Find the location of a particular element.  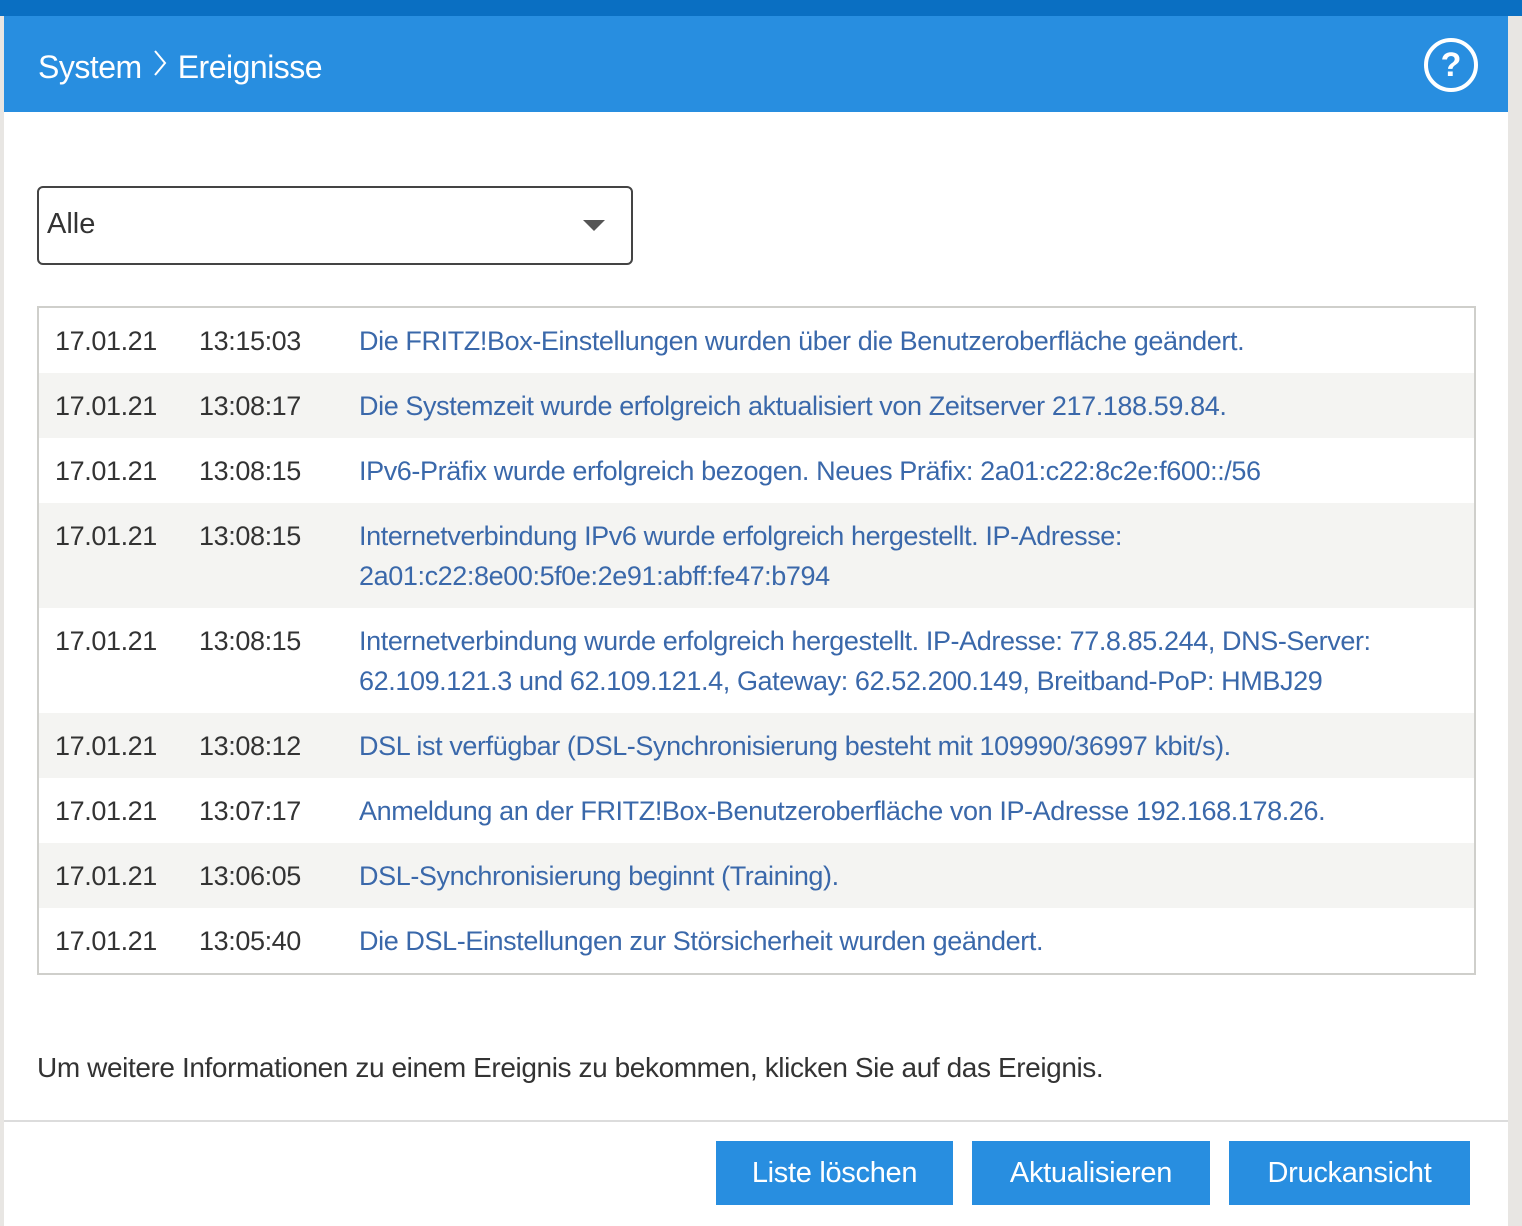

event-time: 13:15:03 is located at coordinates (250, 341).